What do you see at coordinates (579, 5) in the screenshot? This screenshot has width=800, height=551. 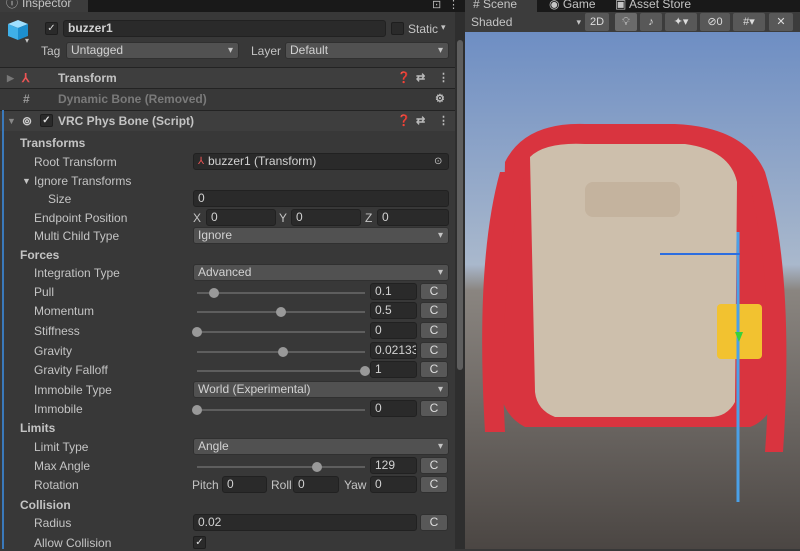 I see `tab-label: Game` at bounding box center [579, 5].